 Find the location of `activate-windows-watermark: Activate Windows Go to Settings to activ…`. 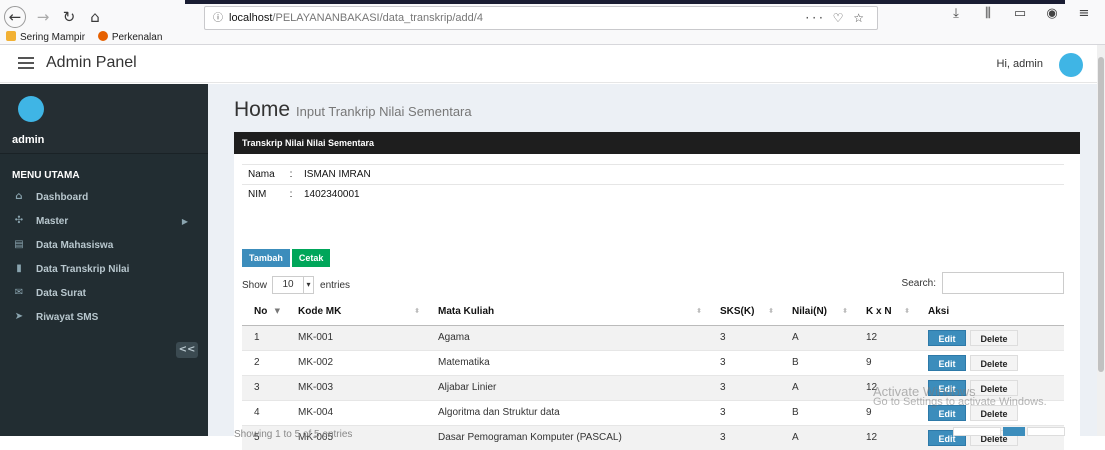

activate-windows-watermark: Activate Windows Go to Settings to activ… is located at coordinates (960, 396).